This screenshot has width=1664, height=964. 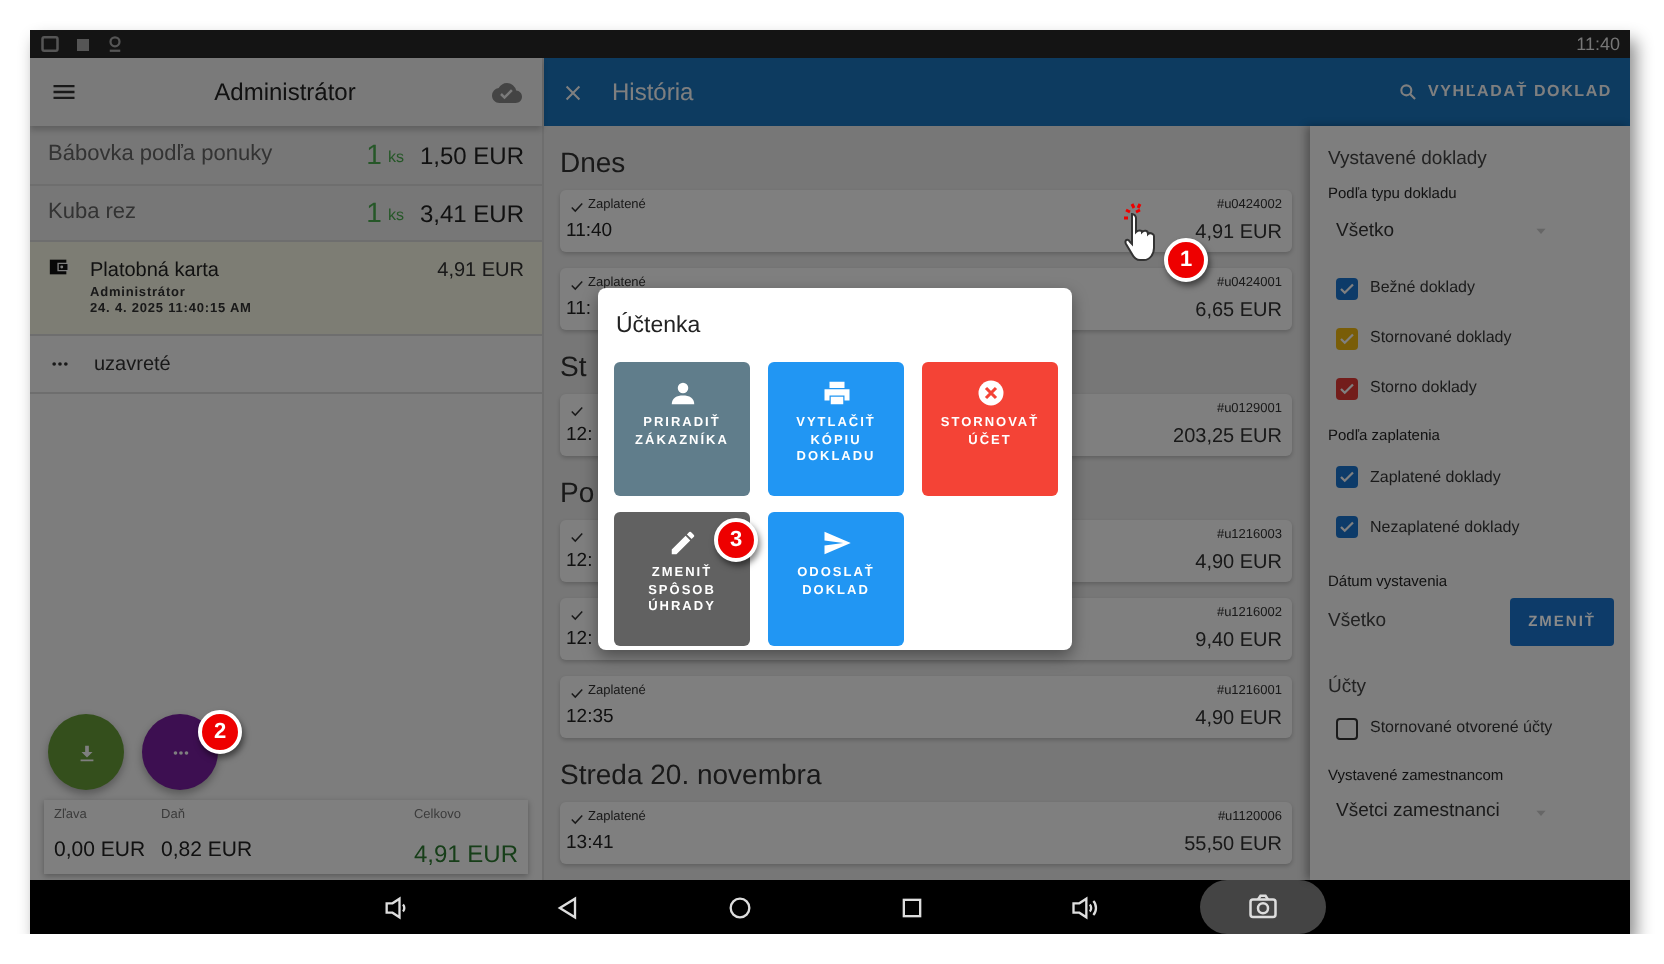 I want to click on total-value: 4,91 EUR, so click(x=465, y=854).